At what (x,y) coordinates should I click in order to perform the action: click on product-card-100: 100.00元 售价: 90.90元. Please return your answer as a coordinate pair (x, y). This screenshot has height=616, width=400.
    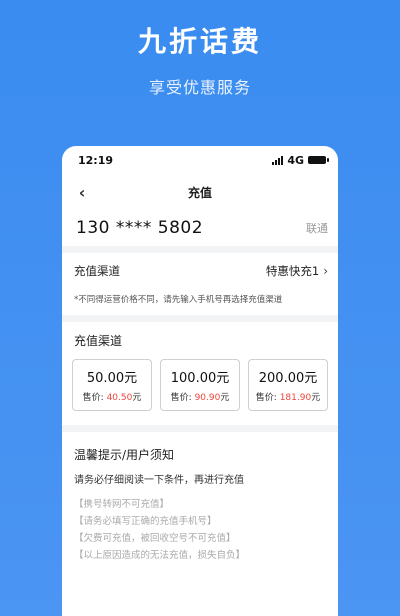
    Looking at the image, I should click on (200, 385).